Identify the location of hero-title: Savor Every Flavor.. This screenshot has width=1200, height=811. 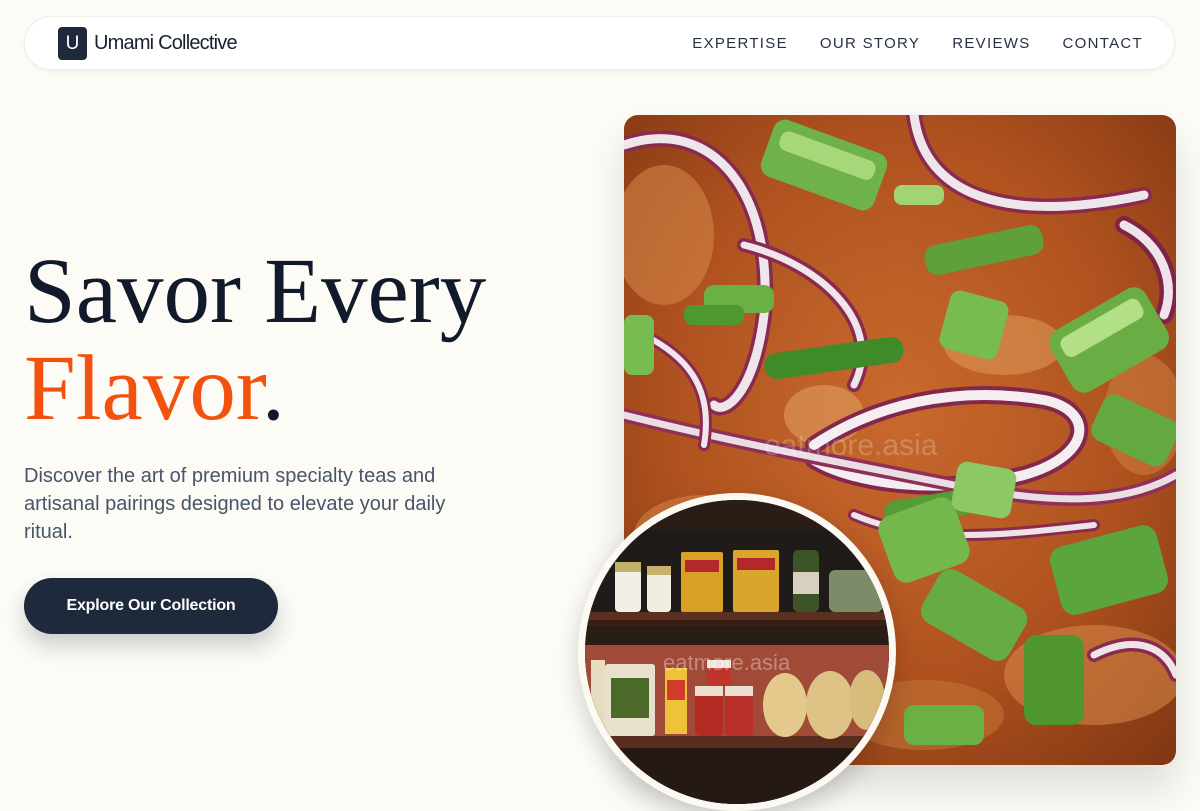
(255, 340).